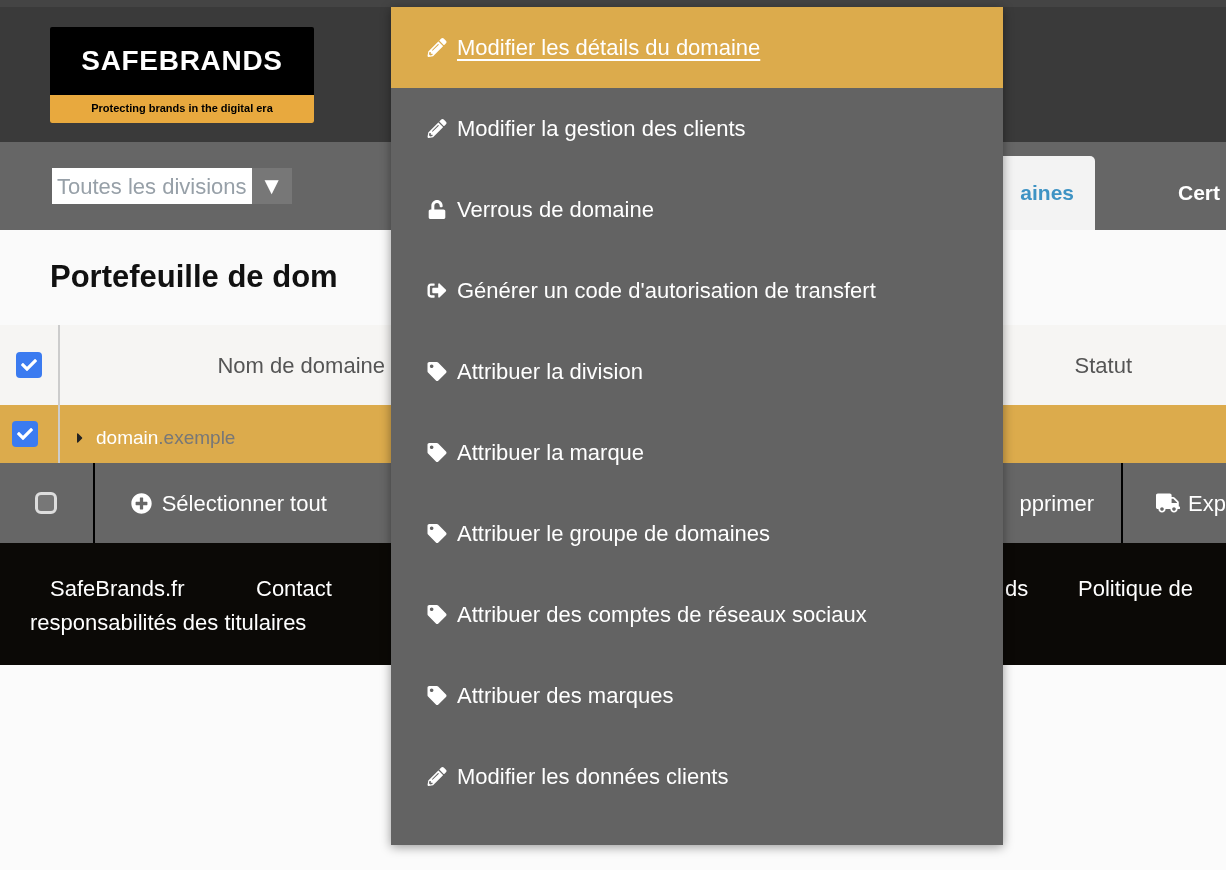  I want to click on column-header: Statut, so click(1103, 365).